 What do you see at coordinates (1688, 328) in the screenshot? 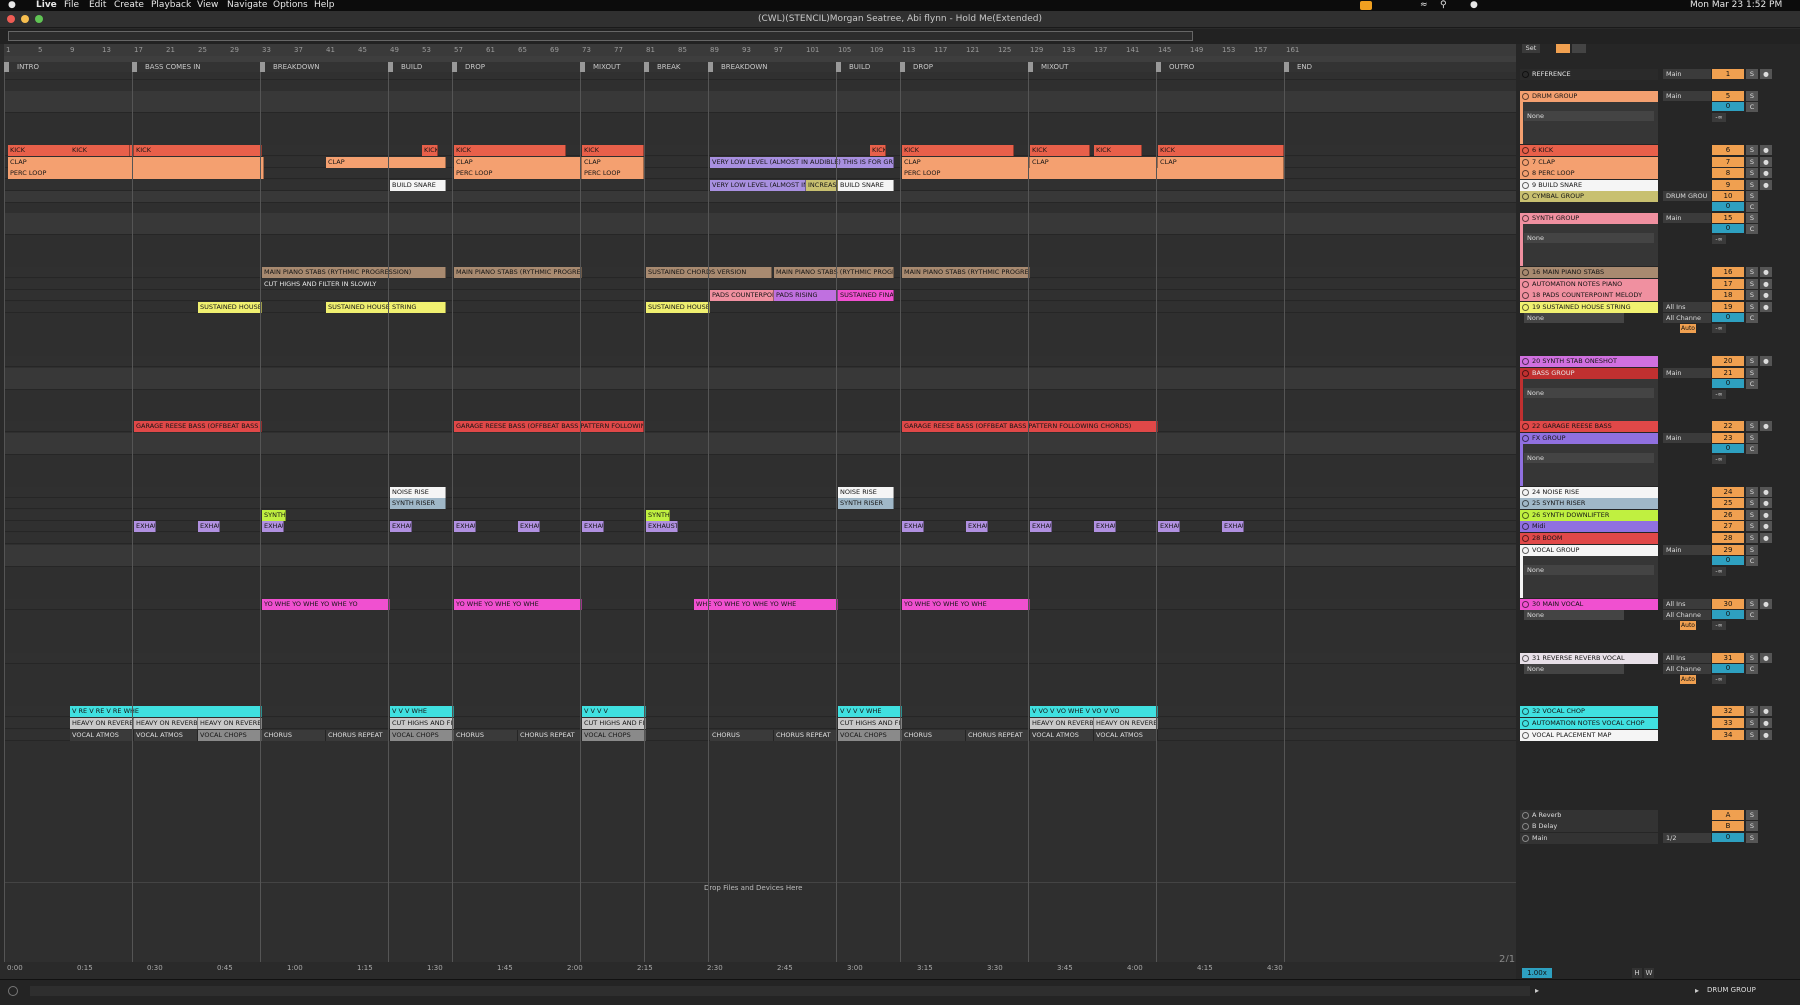
I see `monitor-auto-button: Auto` at bounding box center [1688, 328].